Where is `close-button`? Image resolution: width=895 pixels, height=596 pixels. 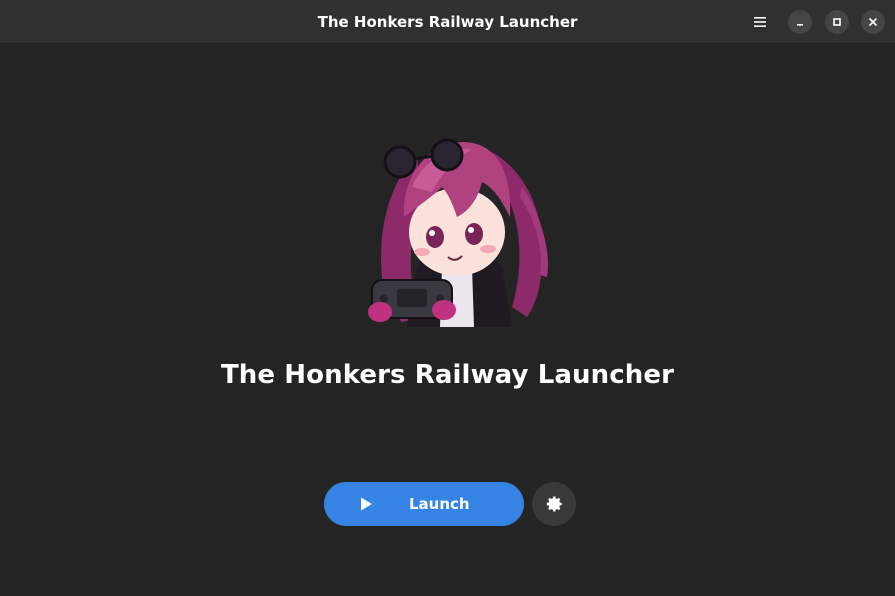
close-button is located at coordinates (873, 22).